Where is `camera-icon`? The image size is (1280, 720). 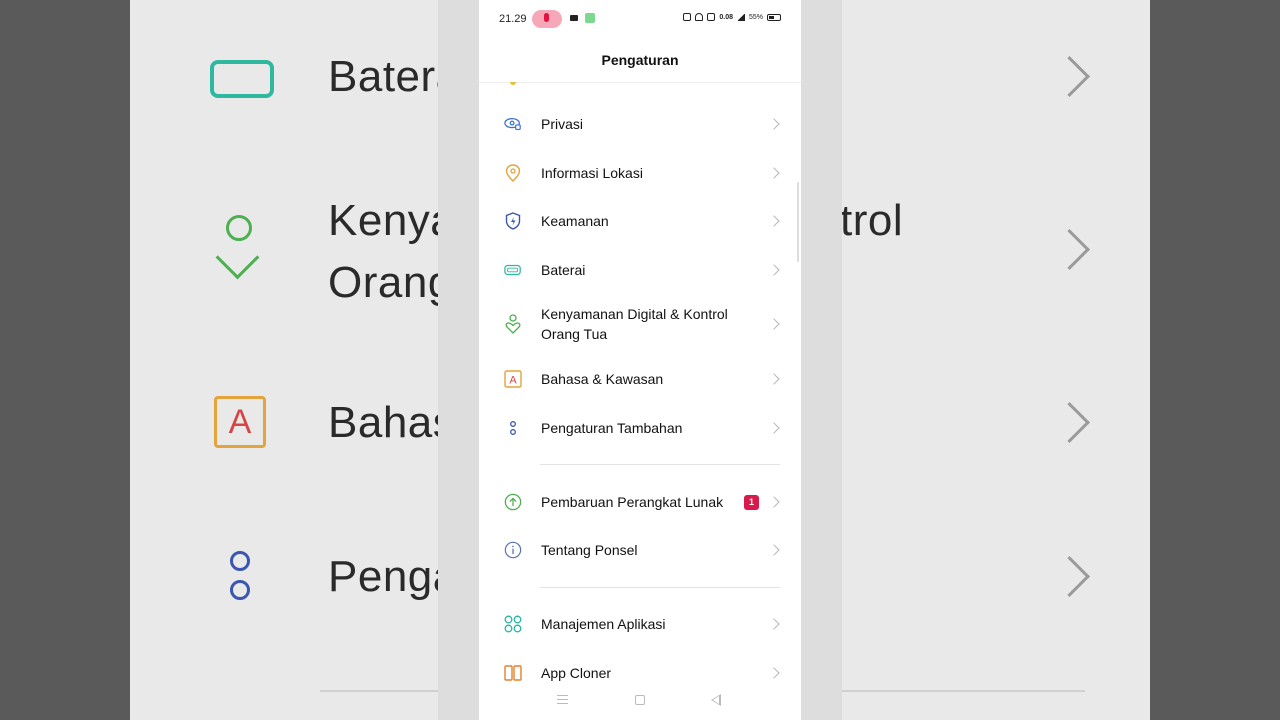 camera-icon is located at coordinates (574, 18).